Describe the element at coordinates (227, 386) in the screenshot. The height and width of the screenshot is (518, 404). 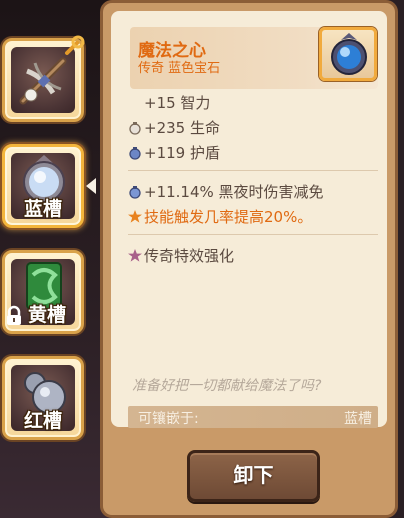
I see `flavor-text: 准备好把一切都献给魔法了吗?` at that location.